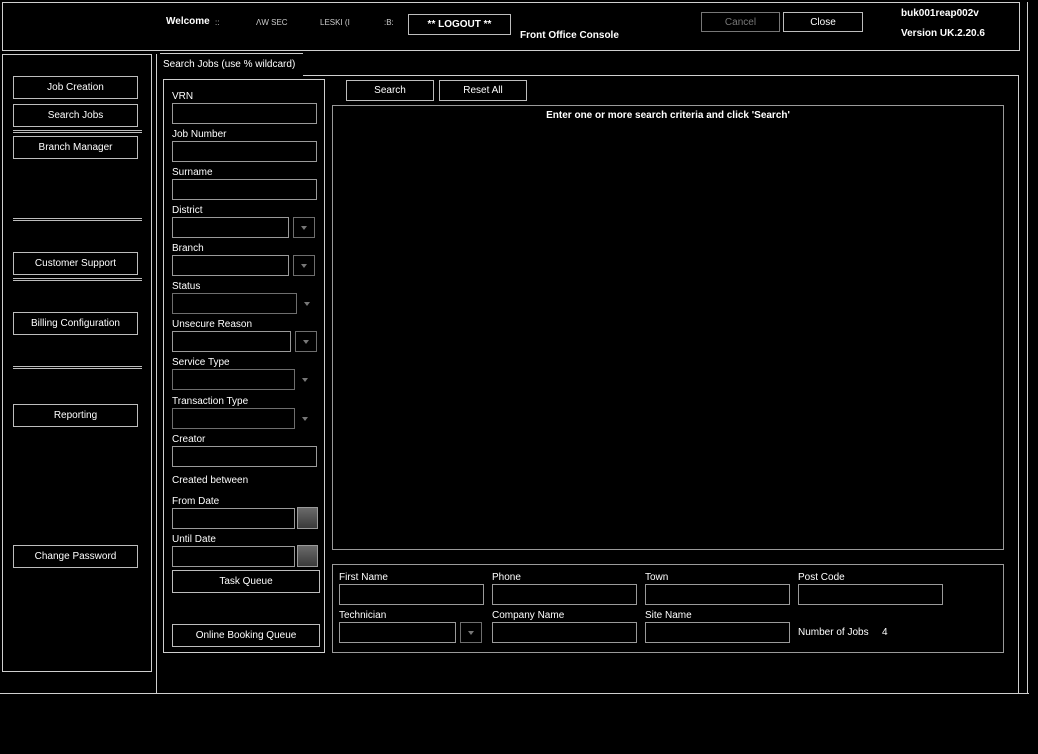  I want to click on job-number-label: Job Number, so click(199, 134).